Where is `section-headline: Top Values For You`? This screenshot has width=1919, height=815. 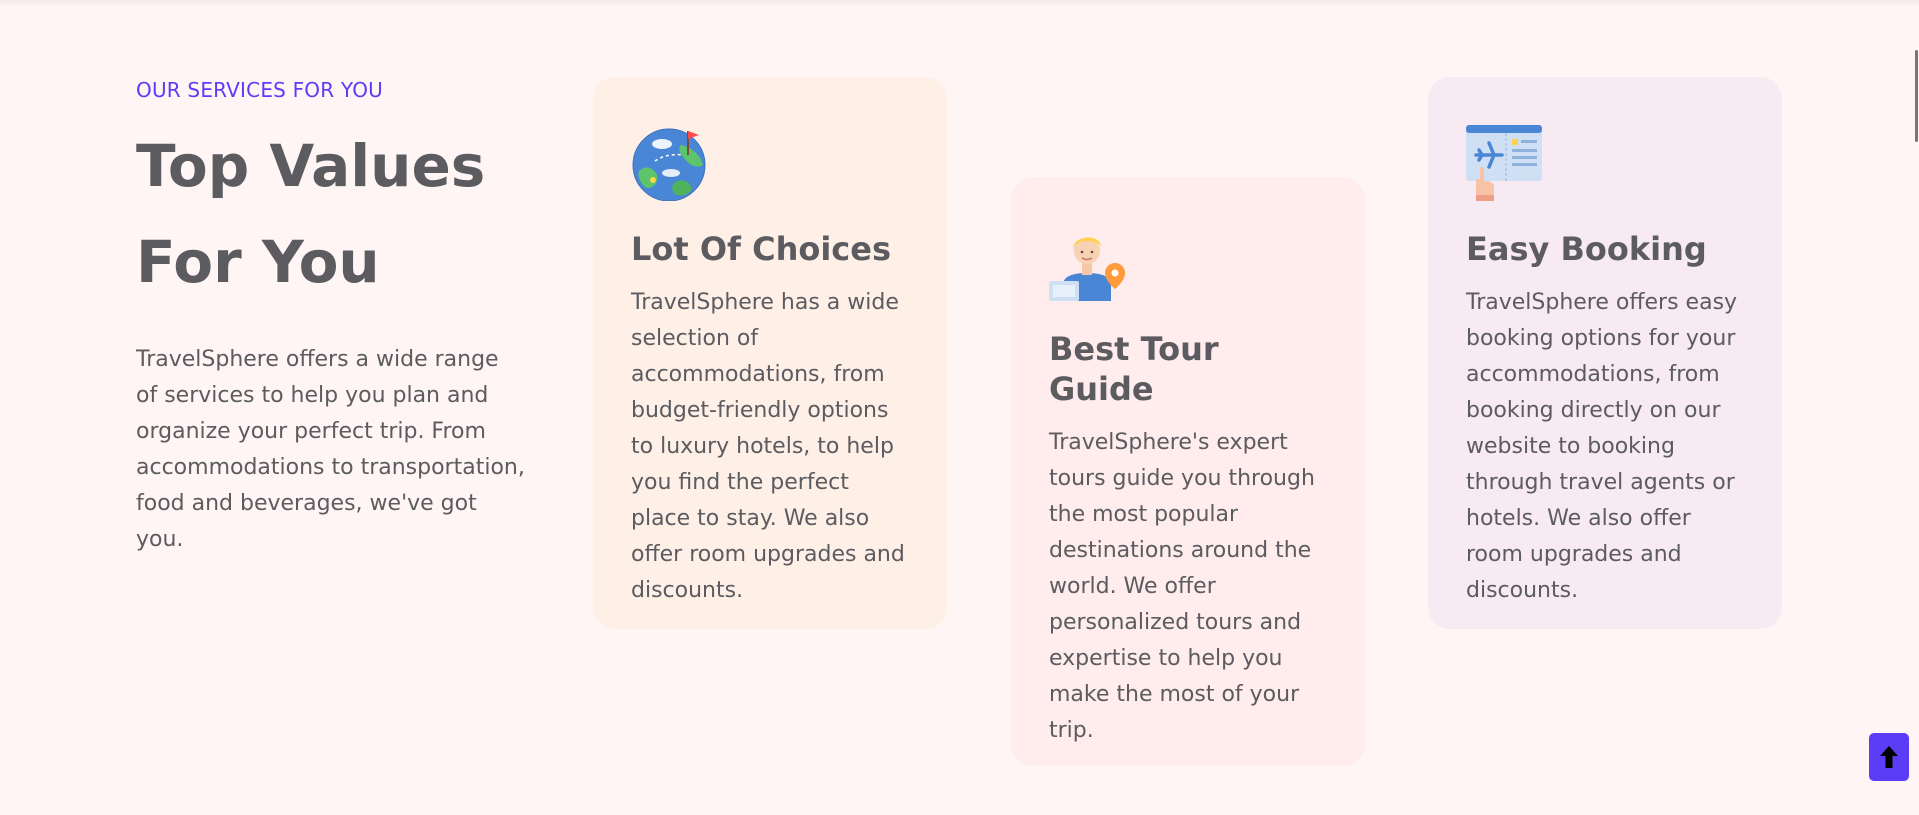 section-headline: Top Values For You is located at coordinates (336, 214).